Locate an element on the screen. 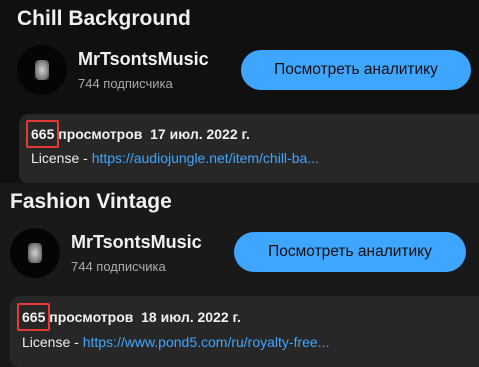  video-meta: 665 просмотров 17 июл. 2022 г. is located at coordinates (138, 134).